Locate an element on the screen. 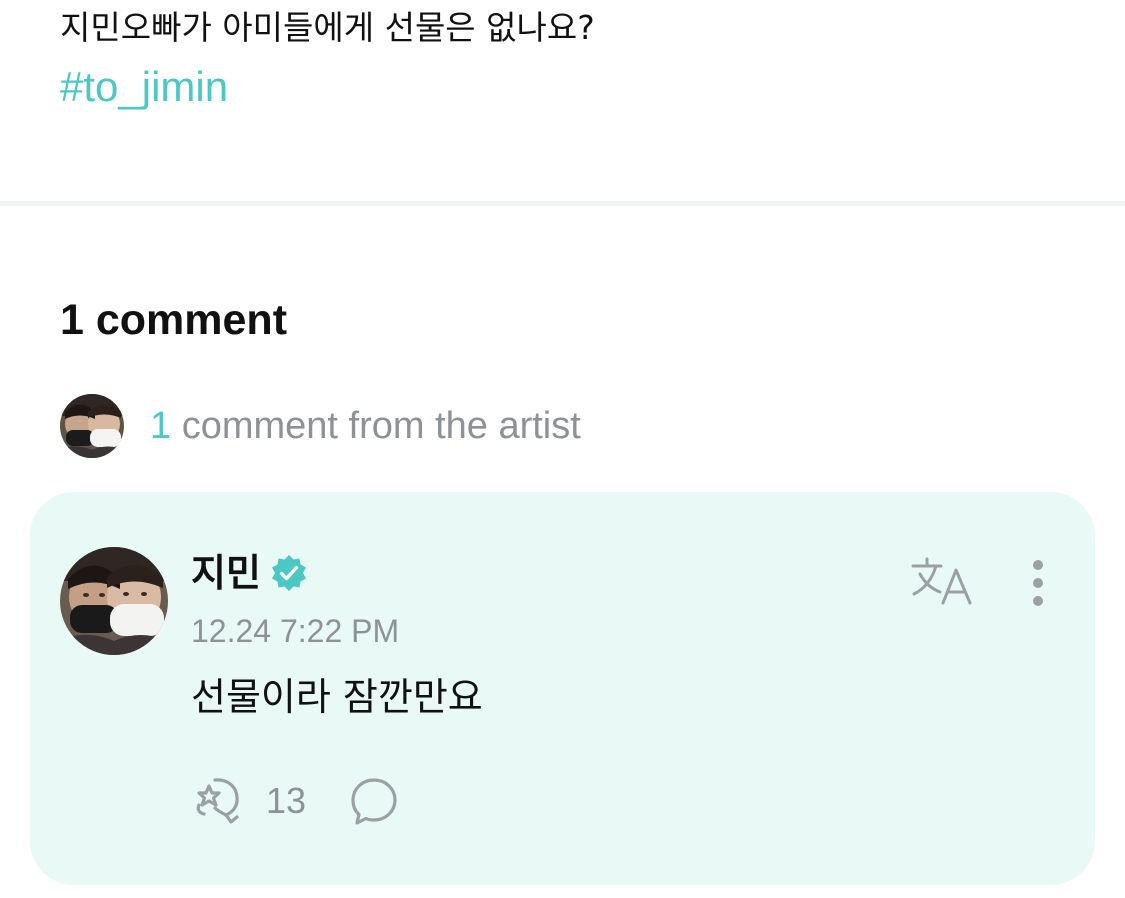  comment-author: 지민 is located at coordinates (250, 573).